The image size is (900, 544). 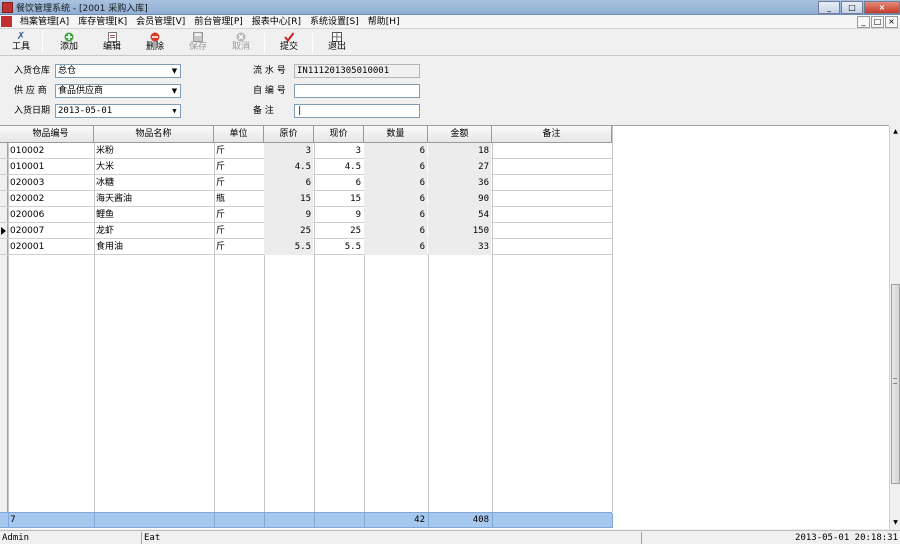 I want to click on scroll-down-icon: ▼, so click(x=895, y=522).